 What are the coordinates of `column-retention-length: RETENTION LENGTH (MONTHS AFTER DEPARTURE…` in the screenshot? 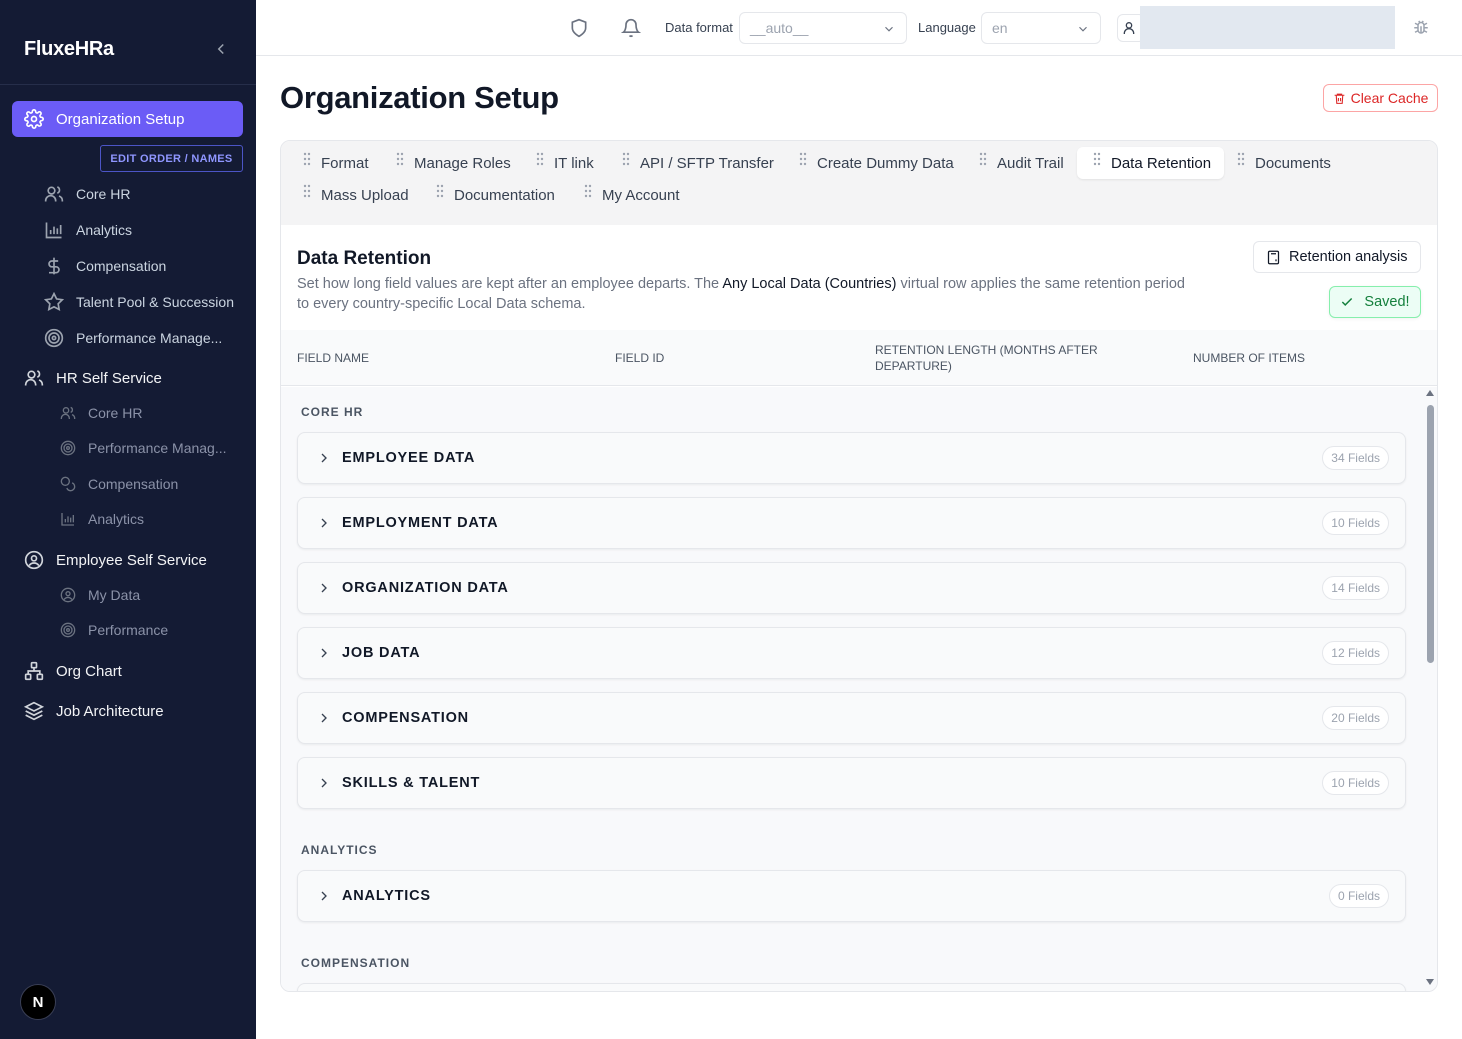 It's located at (986, 358).